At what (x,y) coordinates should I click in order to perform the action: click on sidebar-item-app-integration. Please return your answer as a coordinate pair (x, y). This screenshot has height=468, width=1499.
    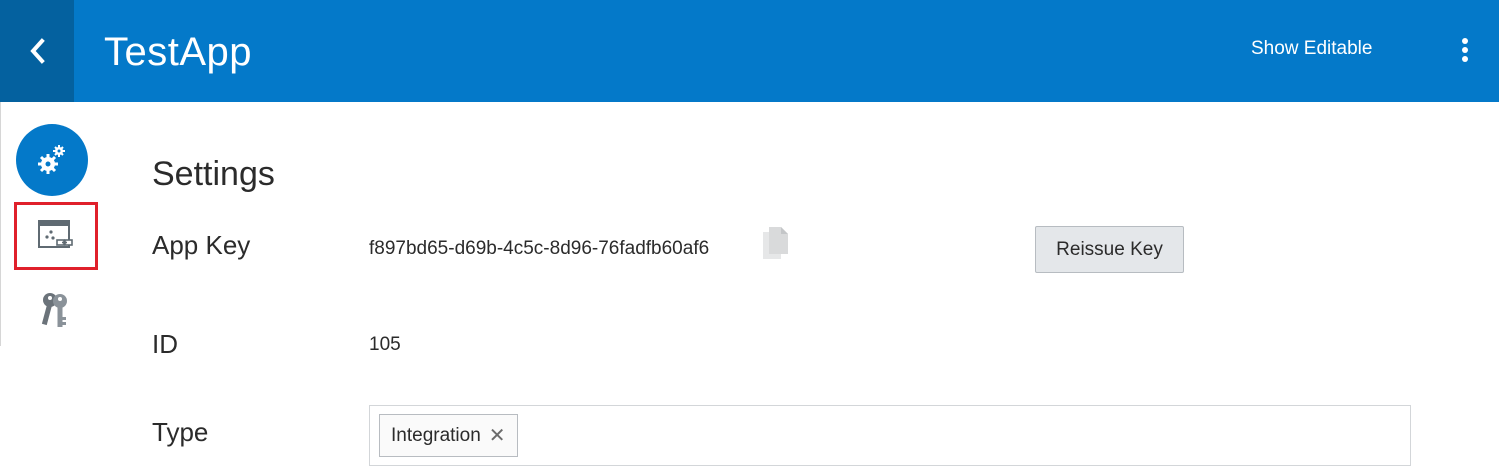
    Looking at the image, I should click on (56, 236).